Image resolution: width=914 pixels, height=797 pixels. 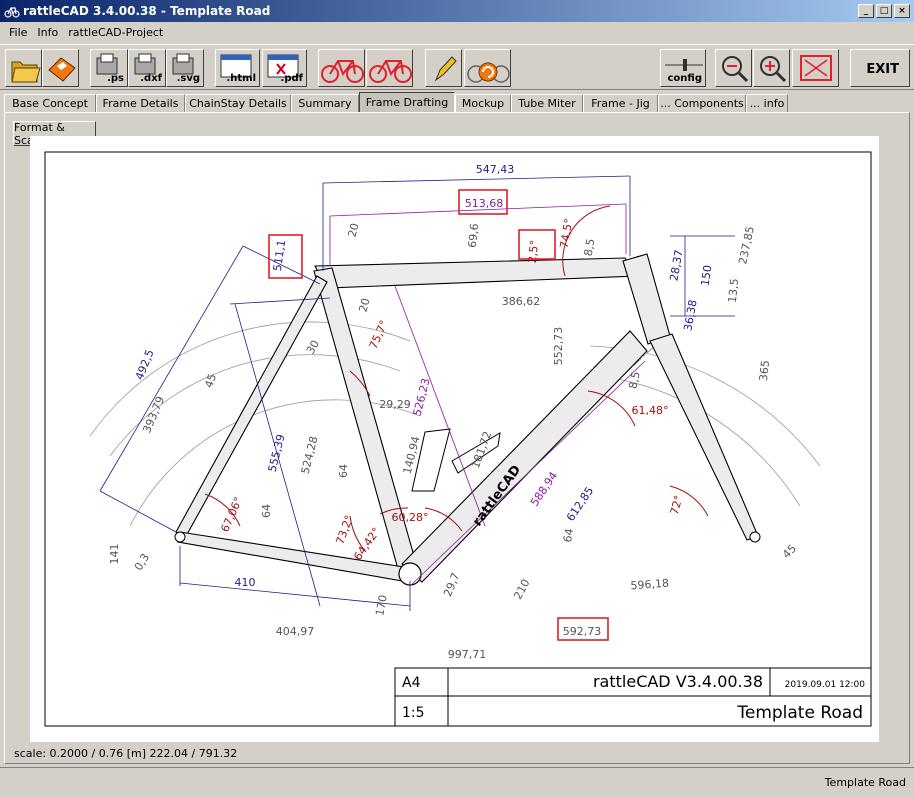 I want to click on save-button, so click(x=60, y=68).